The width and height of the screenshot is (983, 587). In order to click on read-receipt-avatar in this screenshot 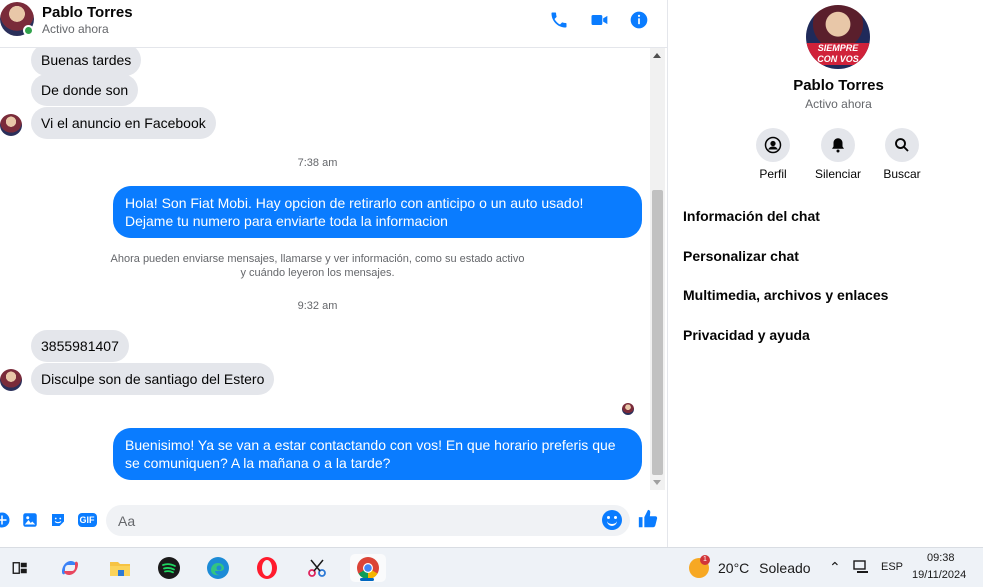, I will do `click(628, 409)`.